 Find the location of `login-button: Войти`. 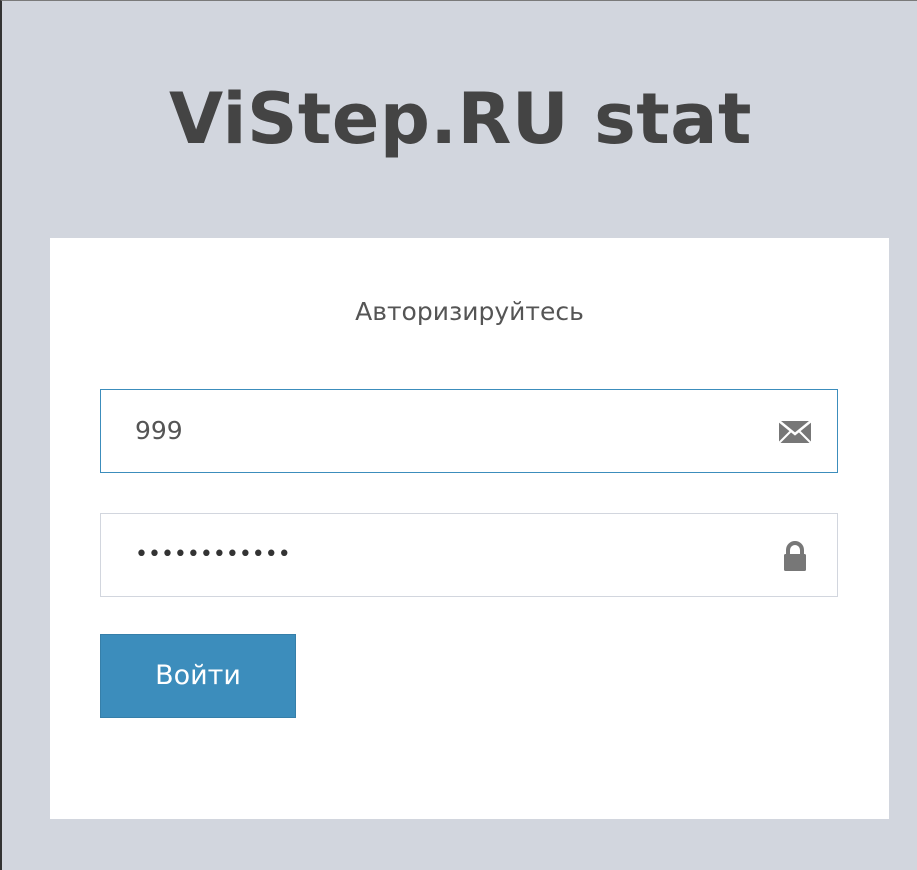

login-button: Войти is located at coordinates (198, 676).